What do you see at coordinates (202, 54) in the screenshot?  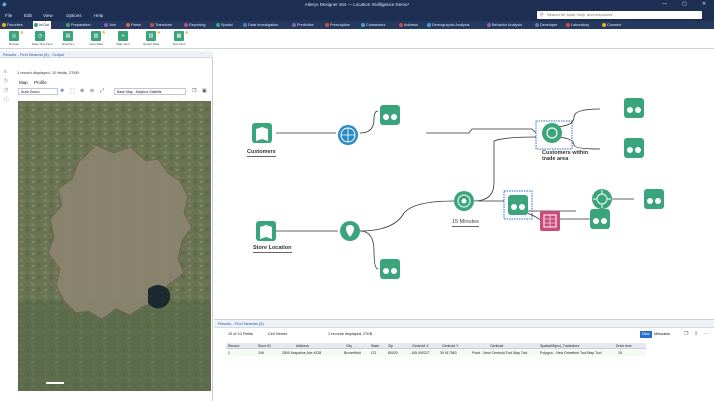 I see `panel-menu-icon: ⋯` at bounding box center [202, 54].